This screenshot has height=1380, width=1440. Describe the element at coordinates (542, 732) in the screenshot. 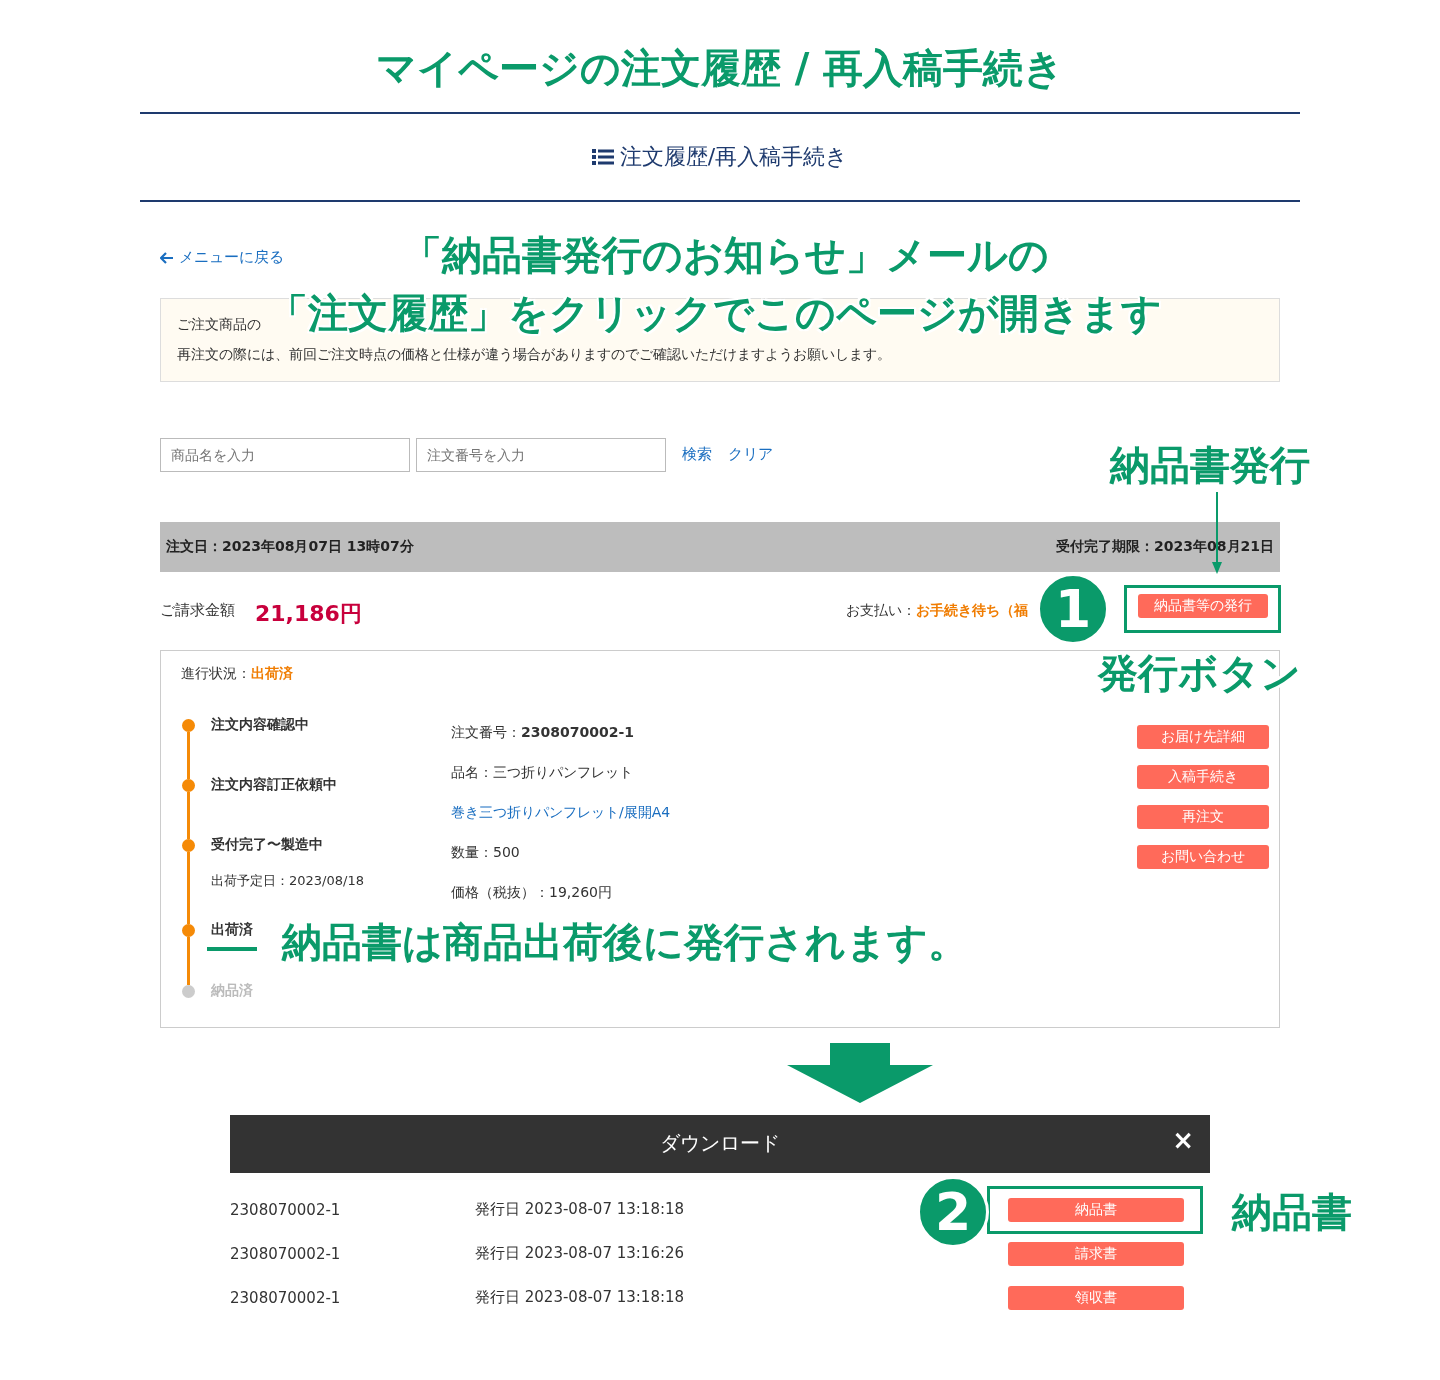

I see `detail-text: 注文番号：2308070002-1` at that location.